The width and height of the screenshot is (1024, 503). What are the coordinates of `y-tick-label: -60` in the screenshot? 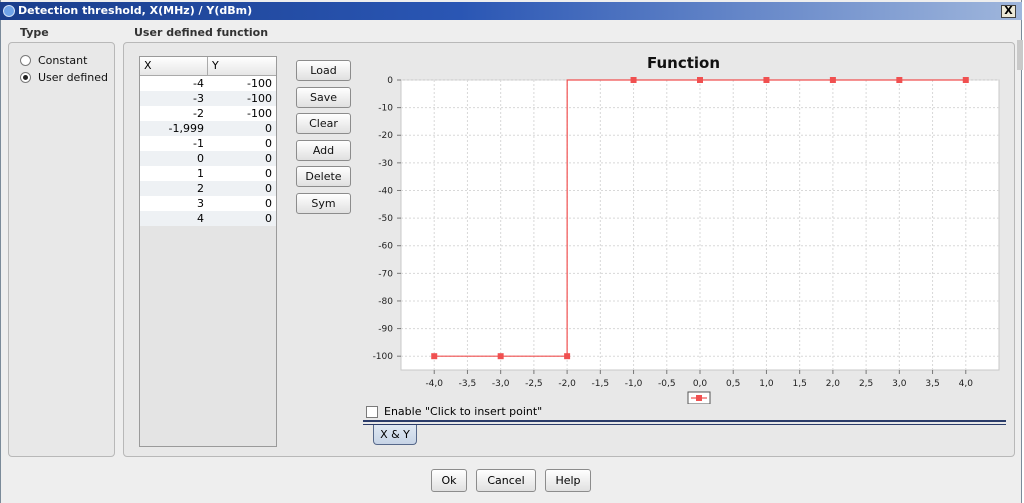 It's located at (385, 247).